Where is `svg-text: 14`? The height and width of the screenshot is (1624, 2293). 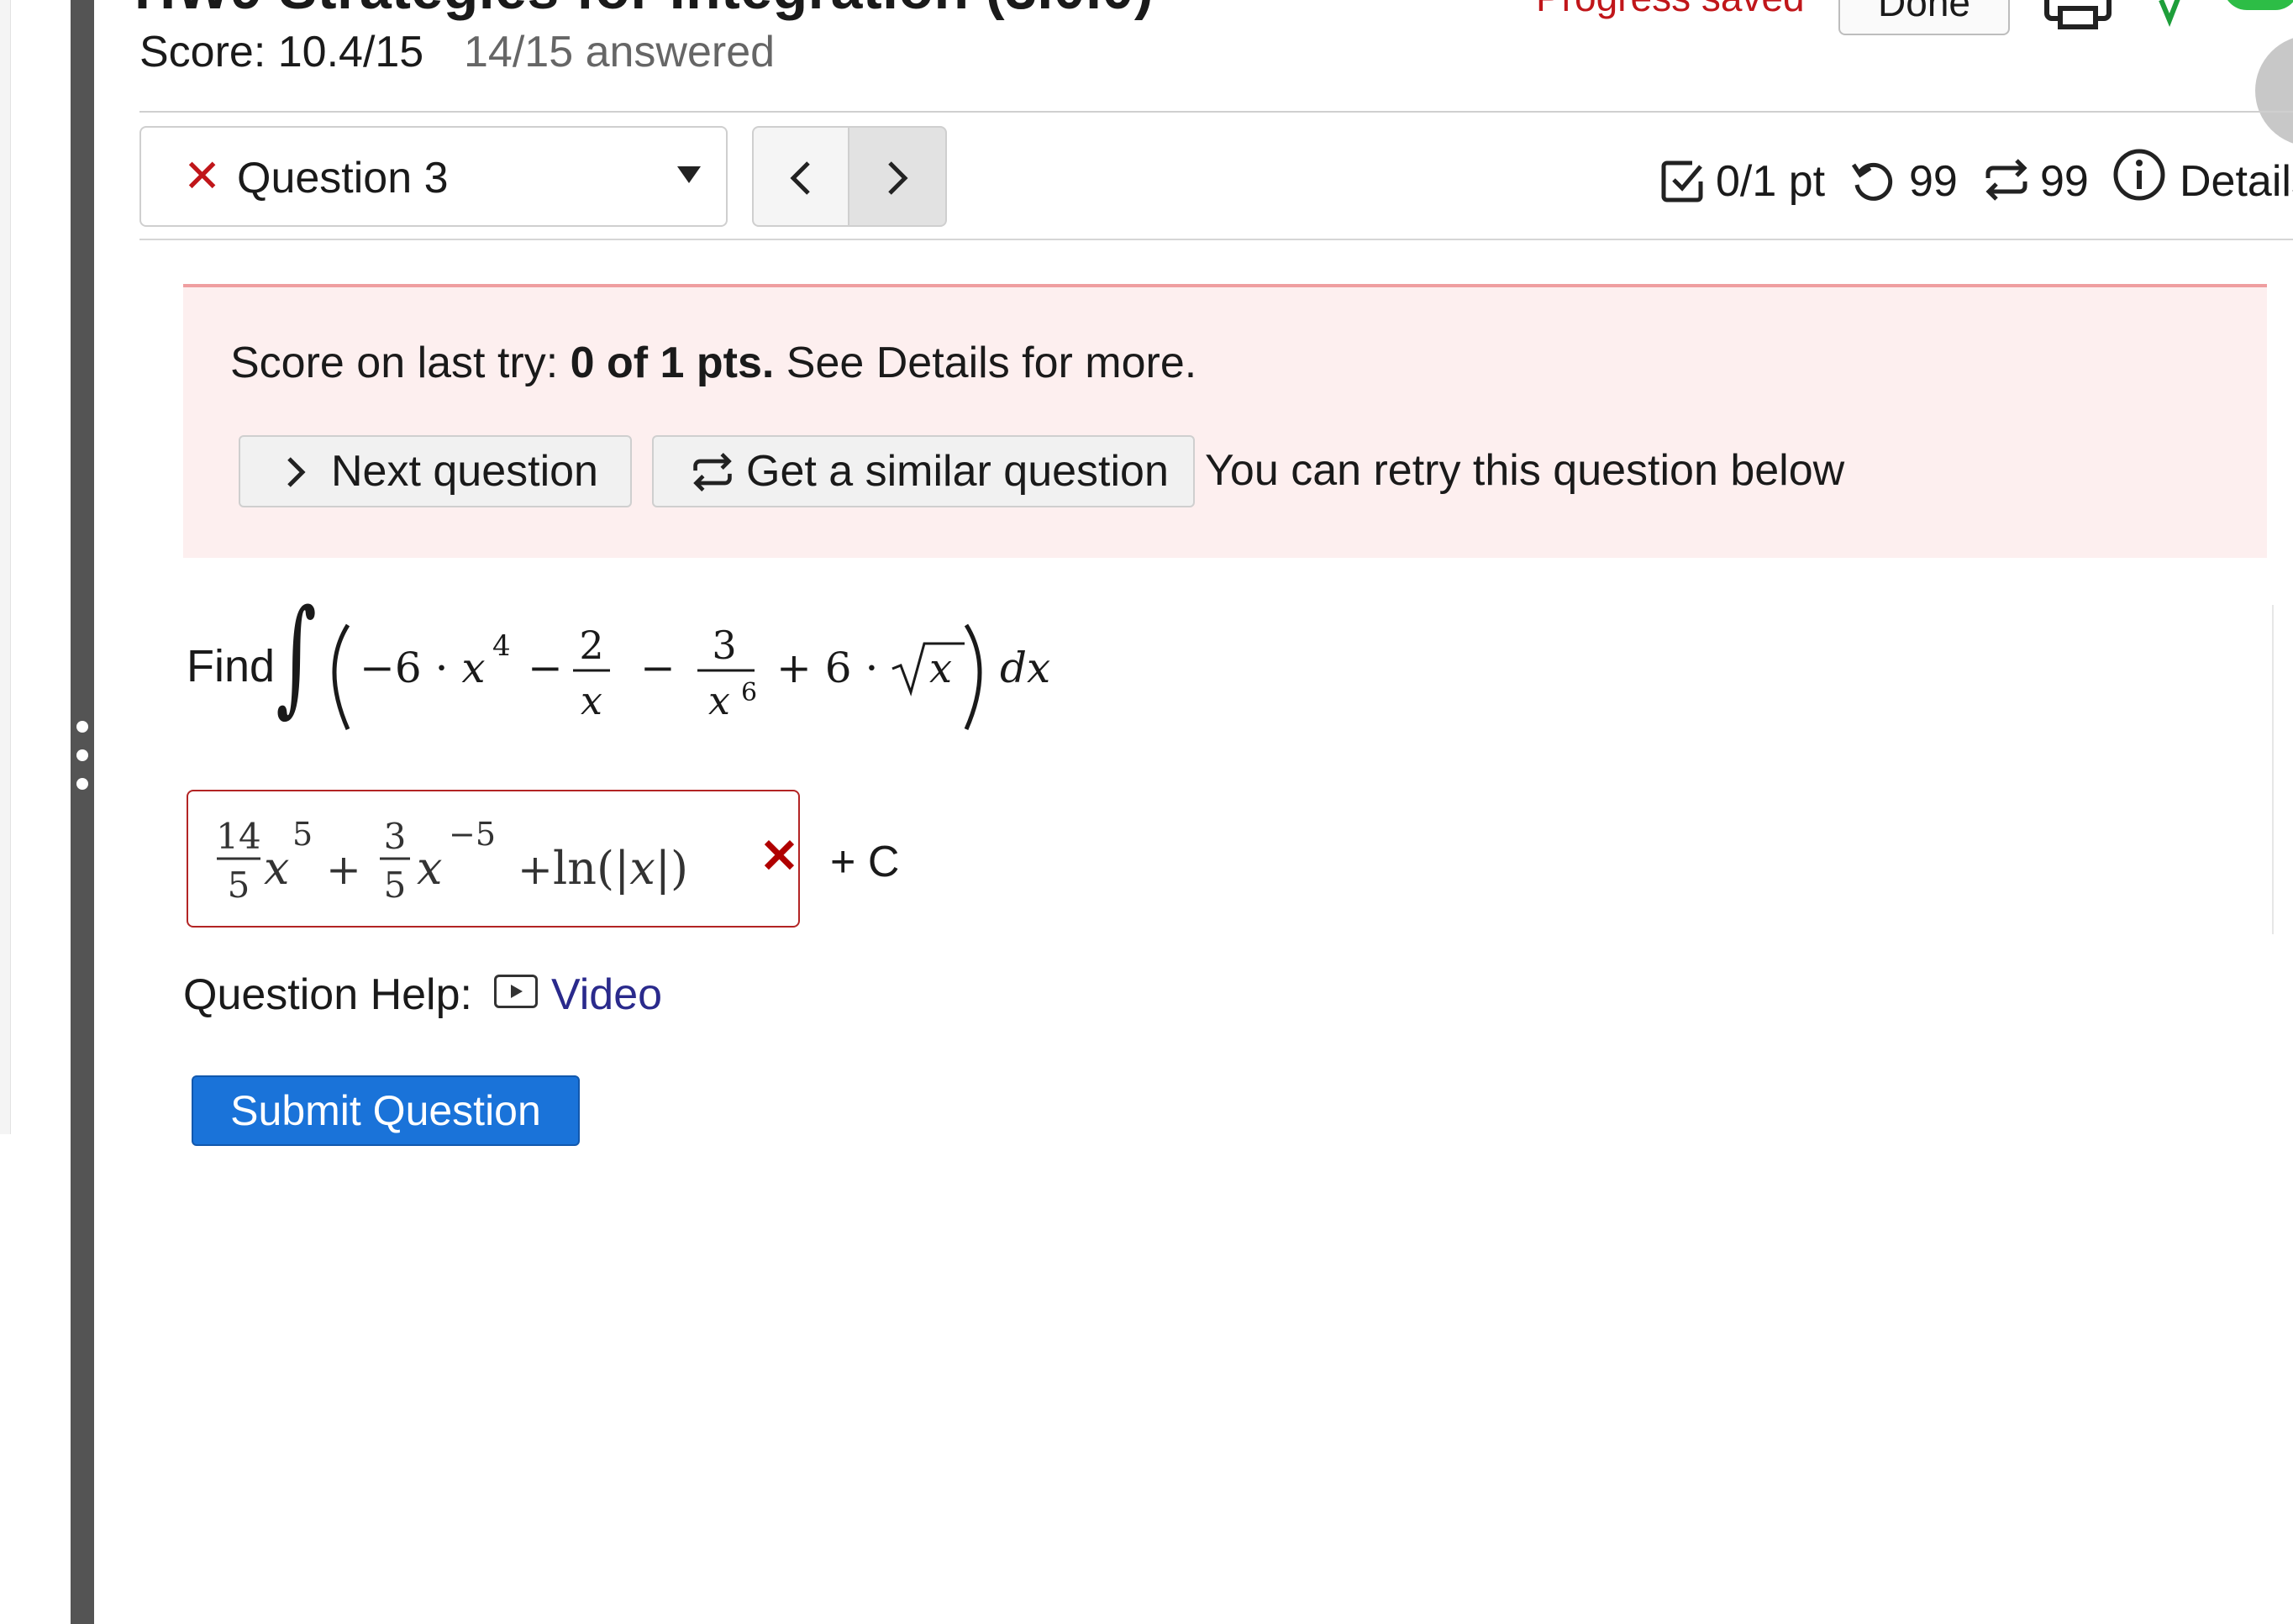 svg-text: 14 is located at coordinates (238, 836).